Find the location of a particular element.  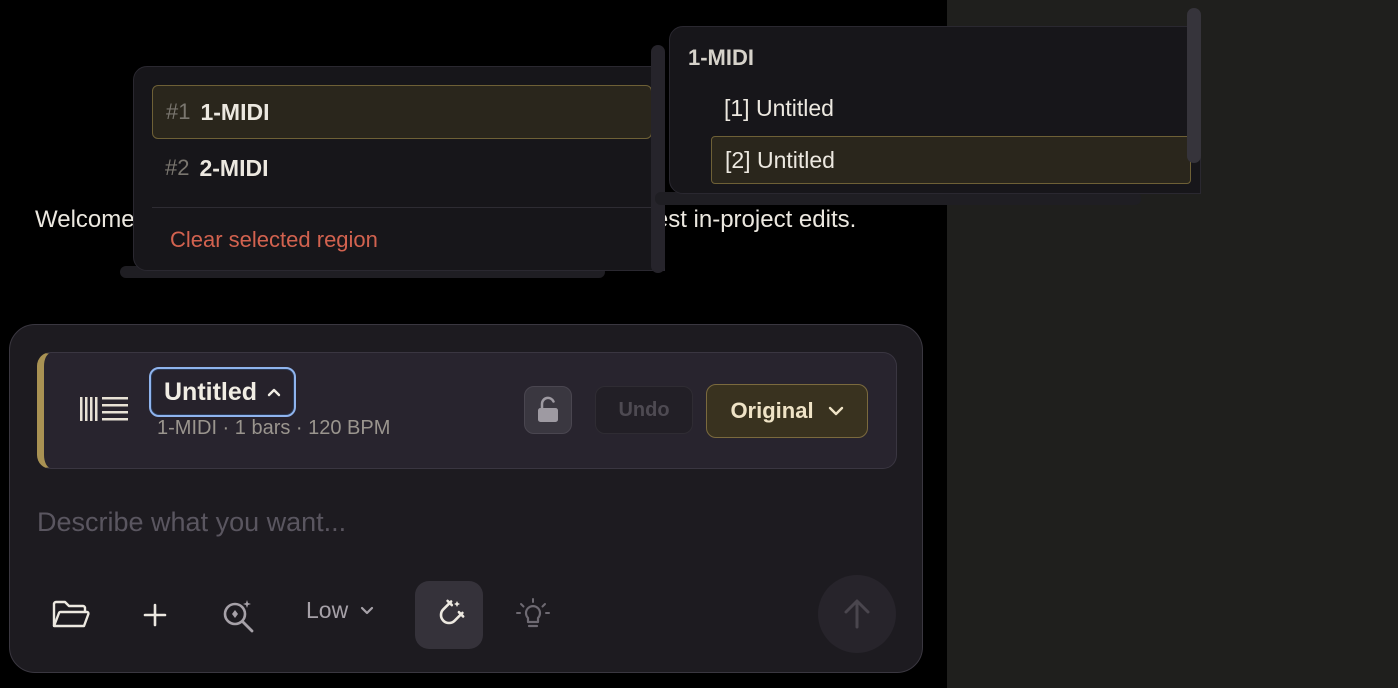

lock-toggle-button is located at coordinates (548, 410).